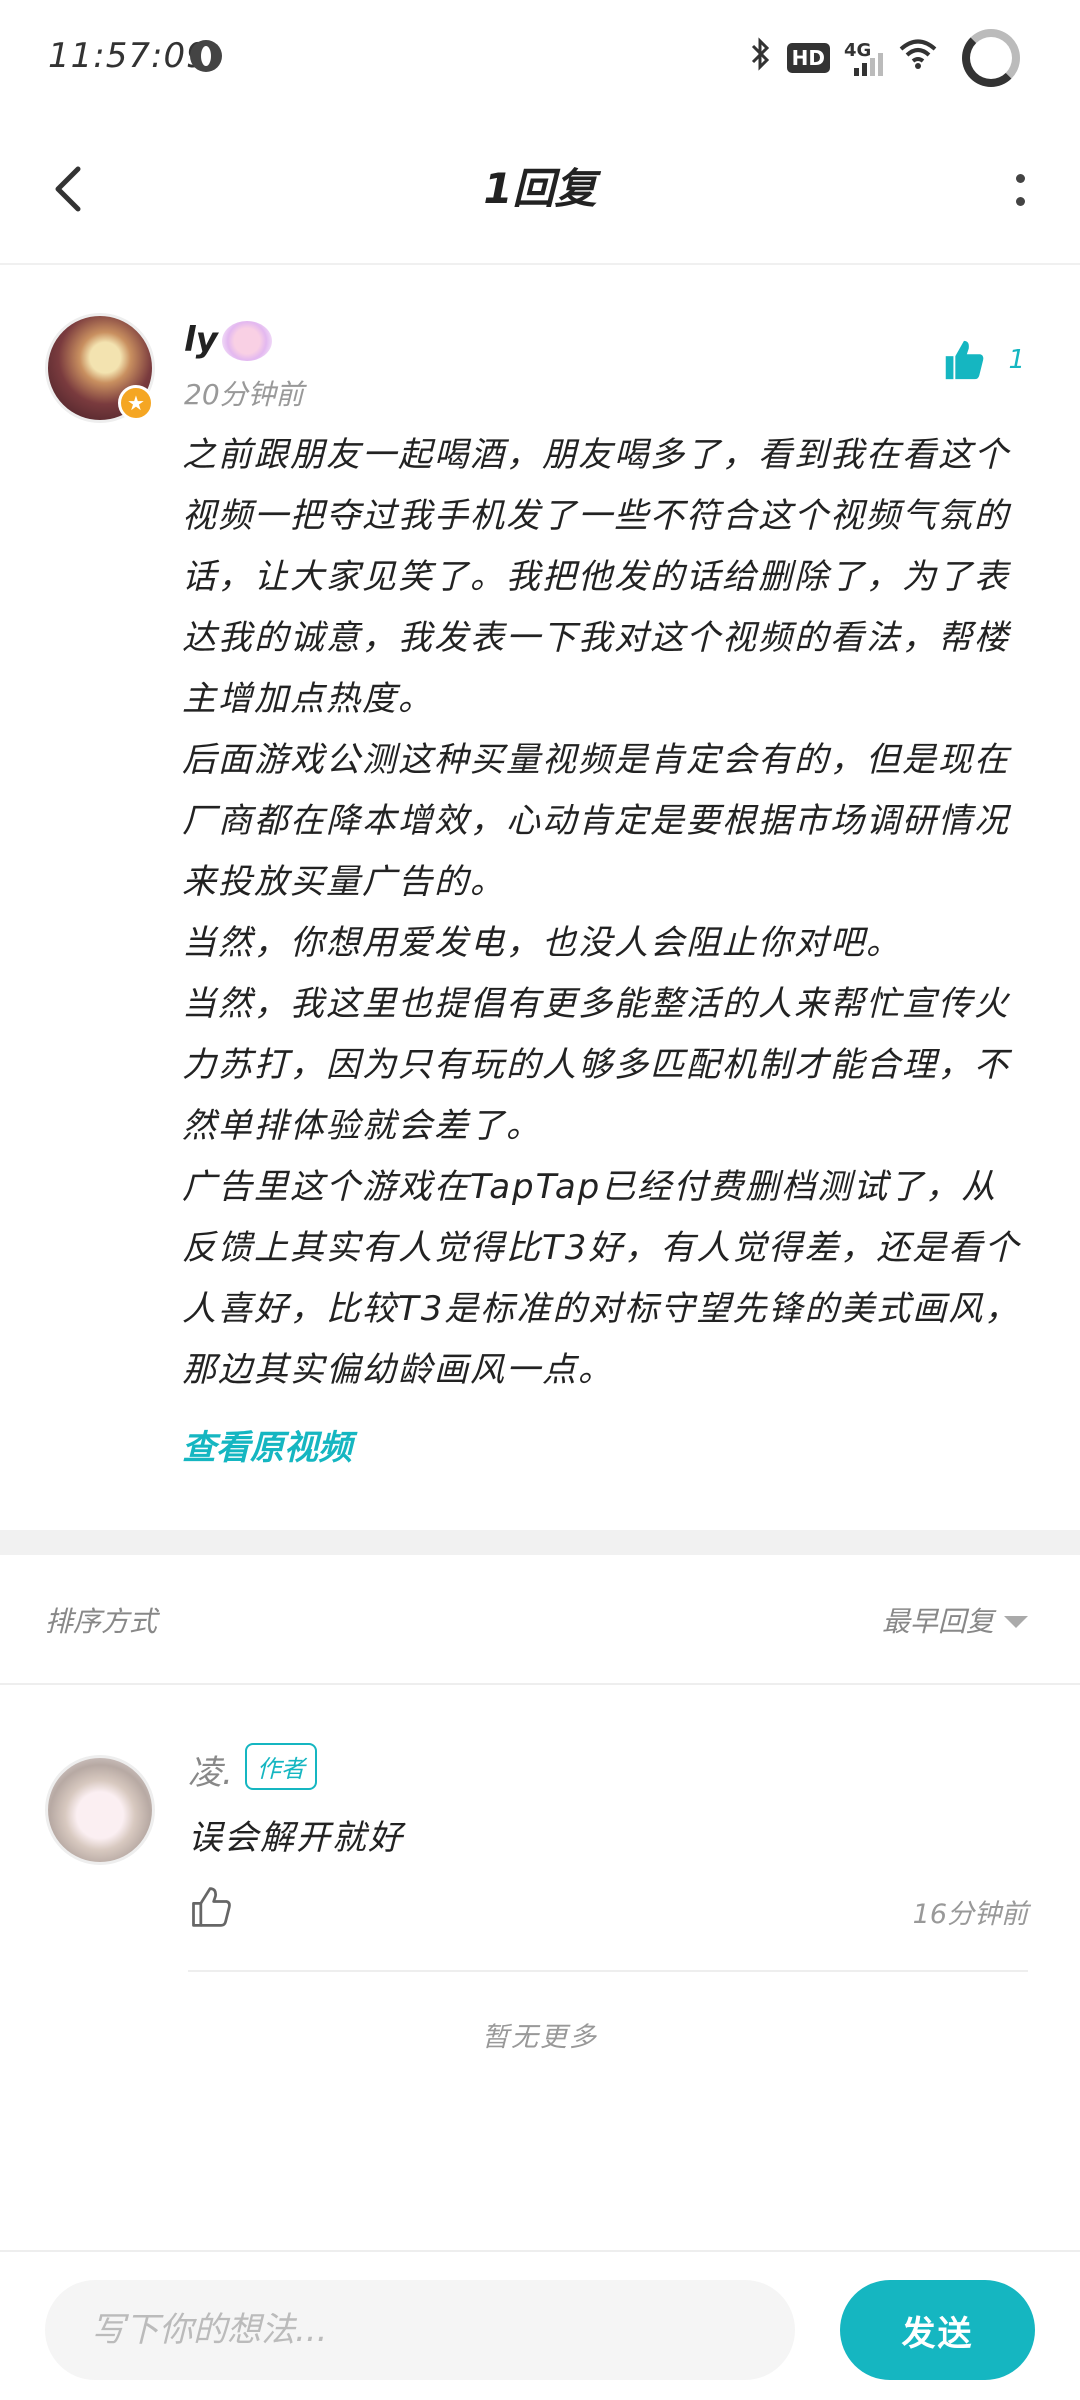 The width and height of the screenshot is (1080, 2400). I want to click on like-button: 1, so click(982, 360).